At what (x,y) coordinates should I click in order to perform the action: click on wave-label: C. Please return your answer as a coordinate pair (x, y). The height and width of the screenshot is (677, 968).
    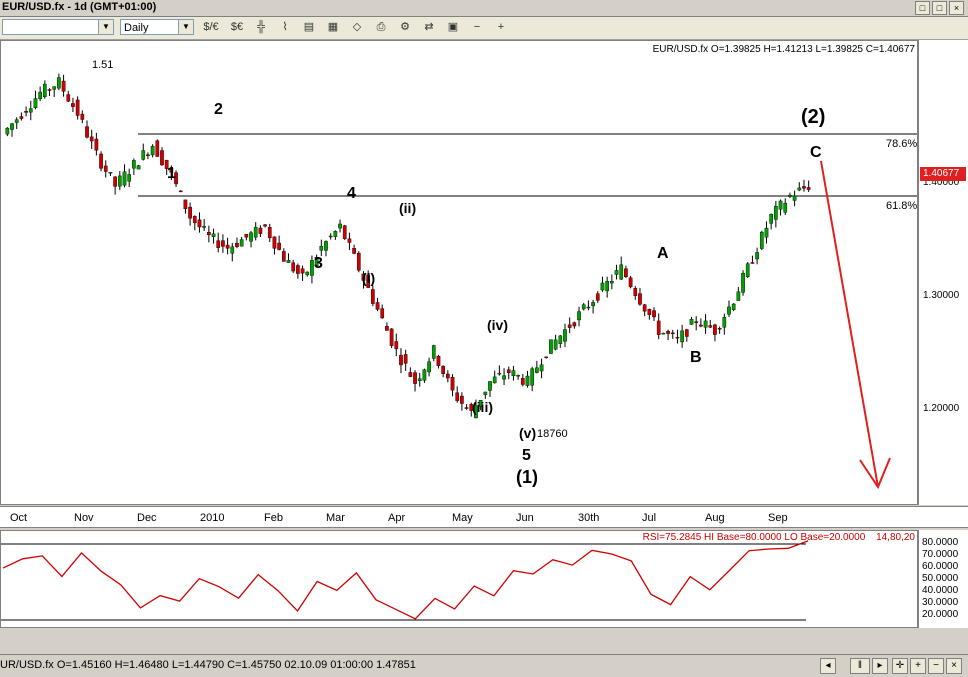
    Looking at the image, I should click on (816, 152).